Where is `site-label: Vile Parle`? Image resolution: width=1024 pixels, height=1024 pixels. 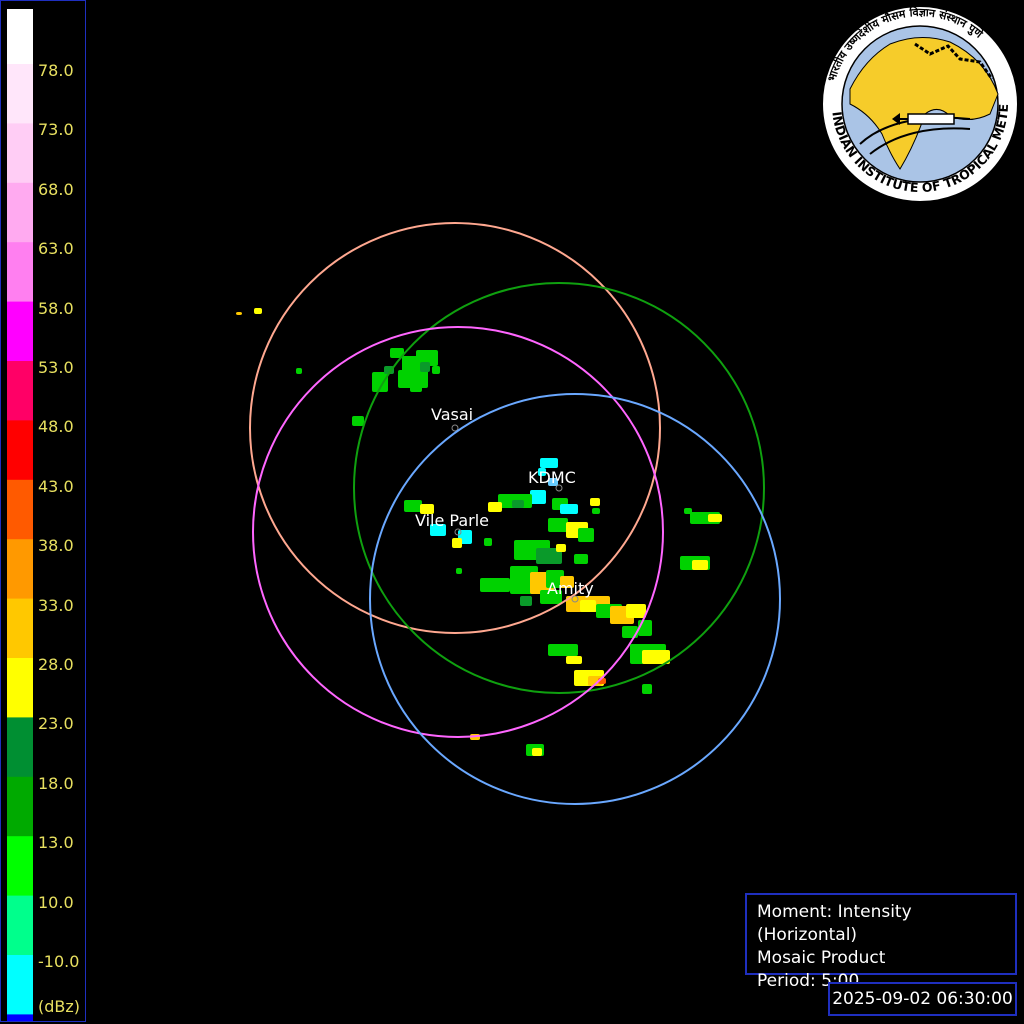 site-label: Vile Parle is located at coordinates (452, 520).